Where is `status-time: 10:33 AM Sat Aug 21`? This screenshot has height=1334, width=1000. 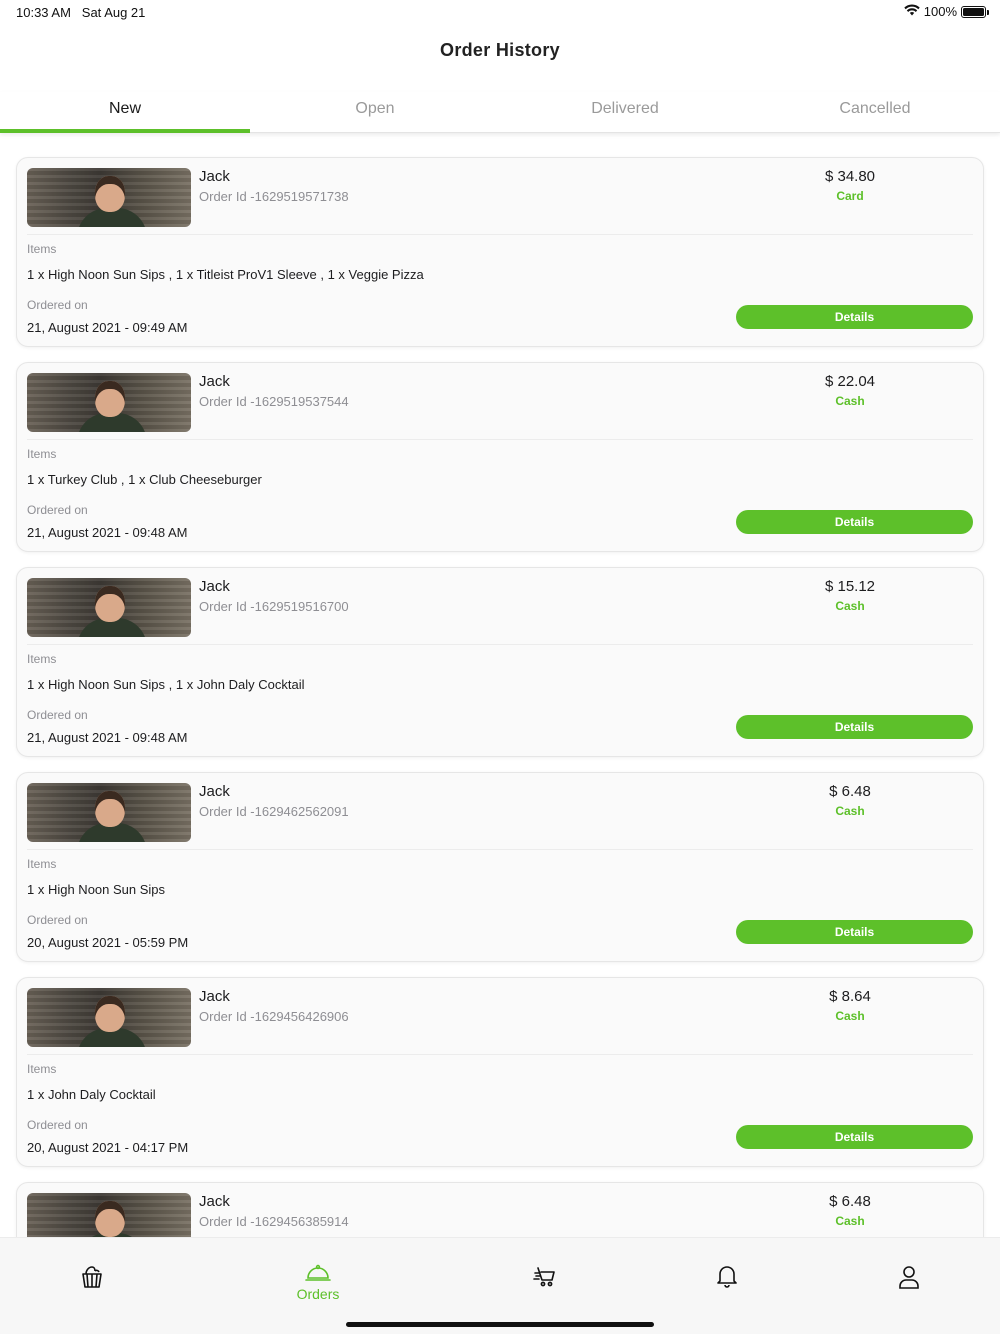
status-time: 10:33 AM Sat Aug 21 is located at coordinates (80, 12).